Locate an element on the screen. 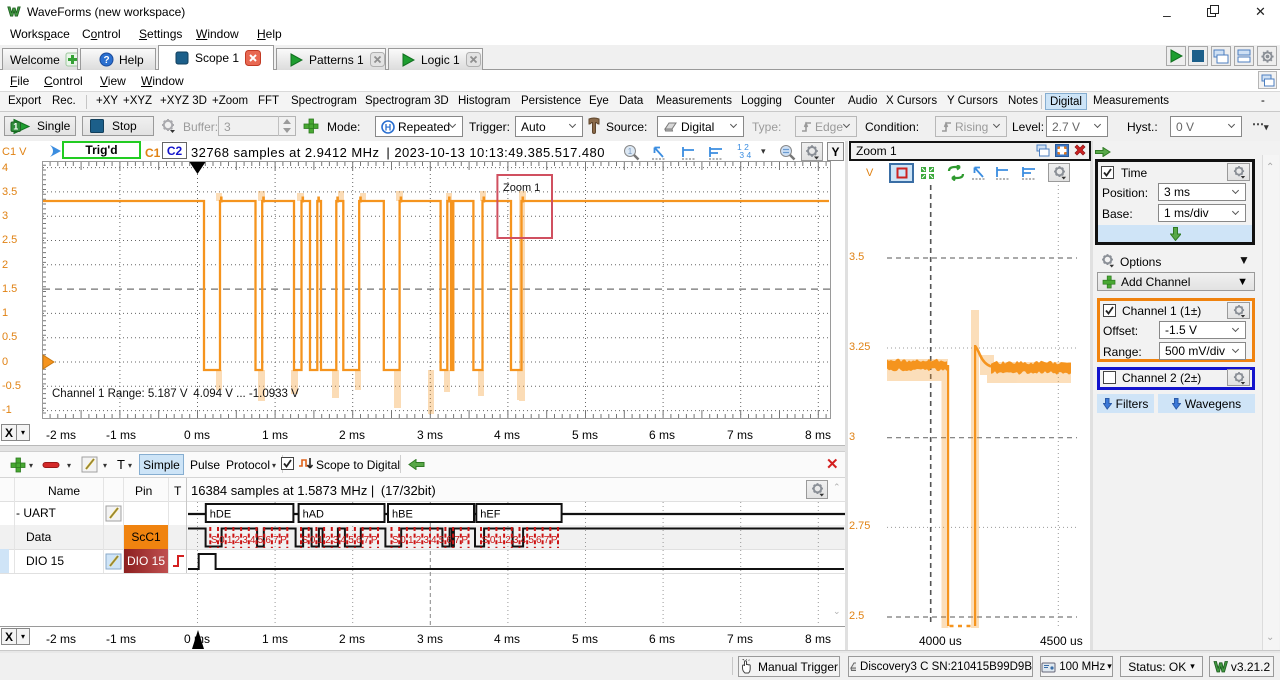  svg-text: hEF is located at coordinates (490, 515).